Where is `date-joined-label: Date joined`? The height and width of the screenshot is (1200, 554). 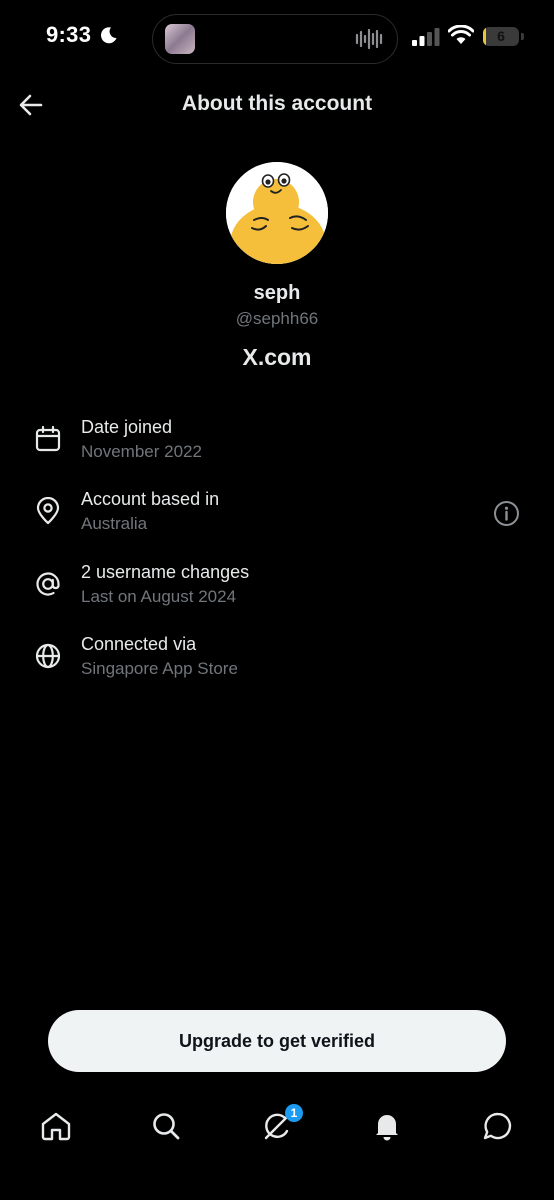
date-joined-label: Date joined is located at coordinates (127, 427).